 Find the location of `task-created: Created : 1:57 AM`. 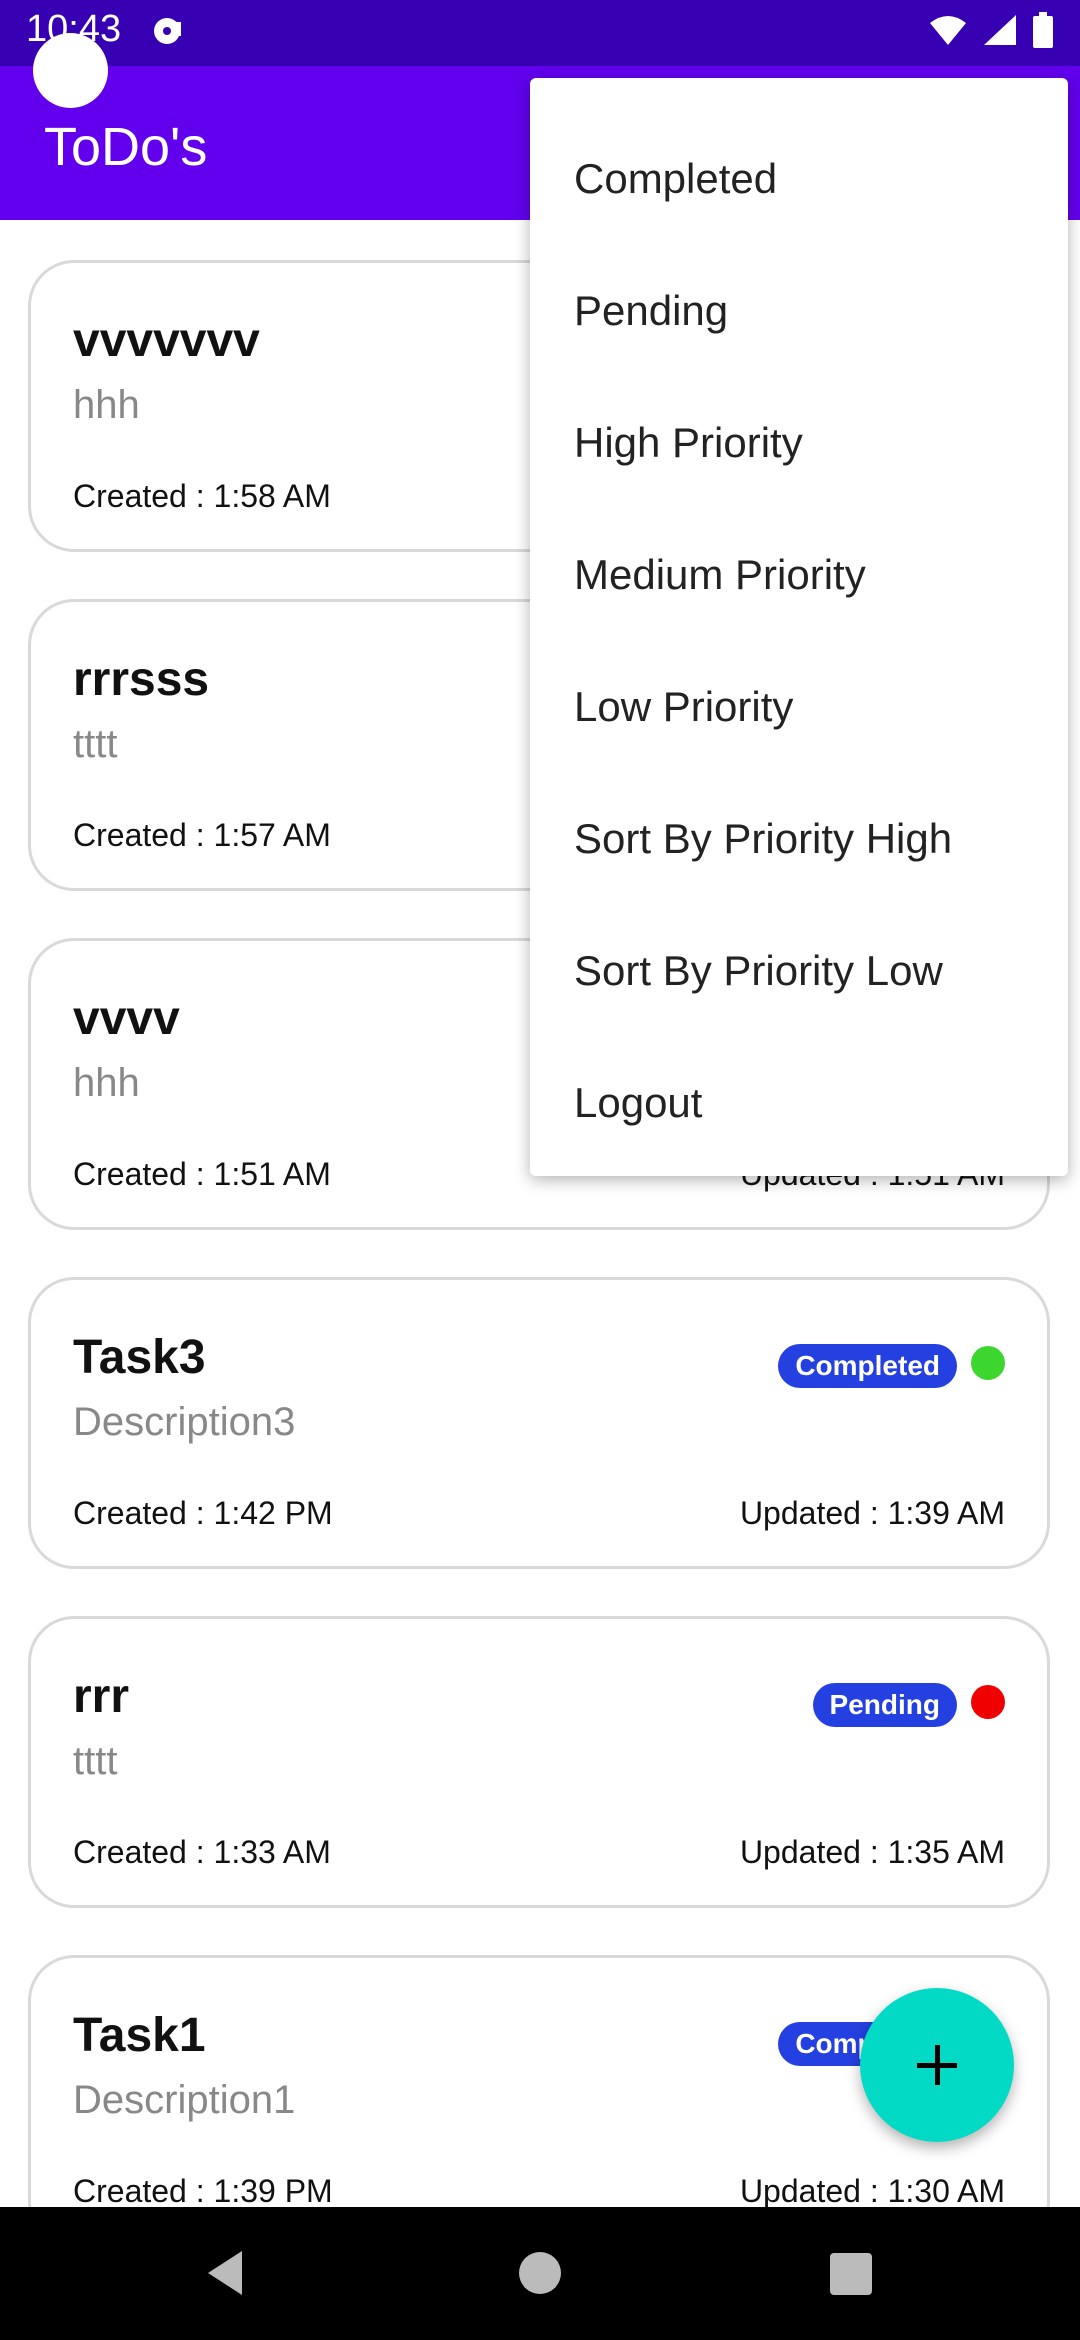

task-created: Created : 1:57 AM is located at coordinates (202, 835).